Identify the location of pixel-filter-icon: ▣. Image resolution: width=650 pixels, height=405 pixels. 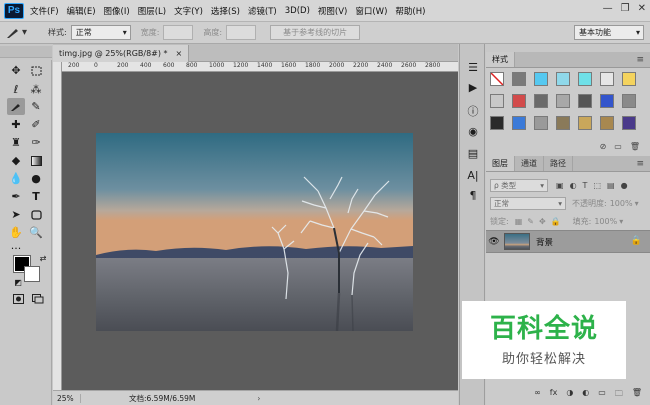
(560, 185).